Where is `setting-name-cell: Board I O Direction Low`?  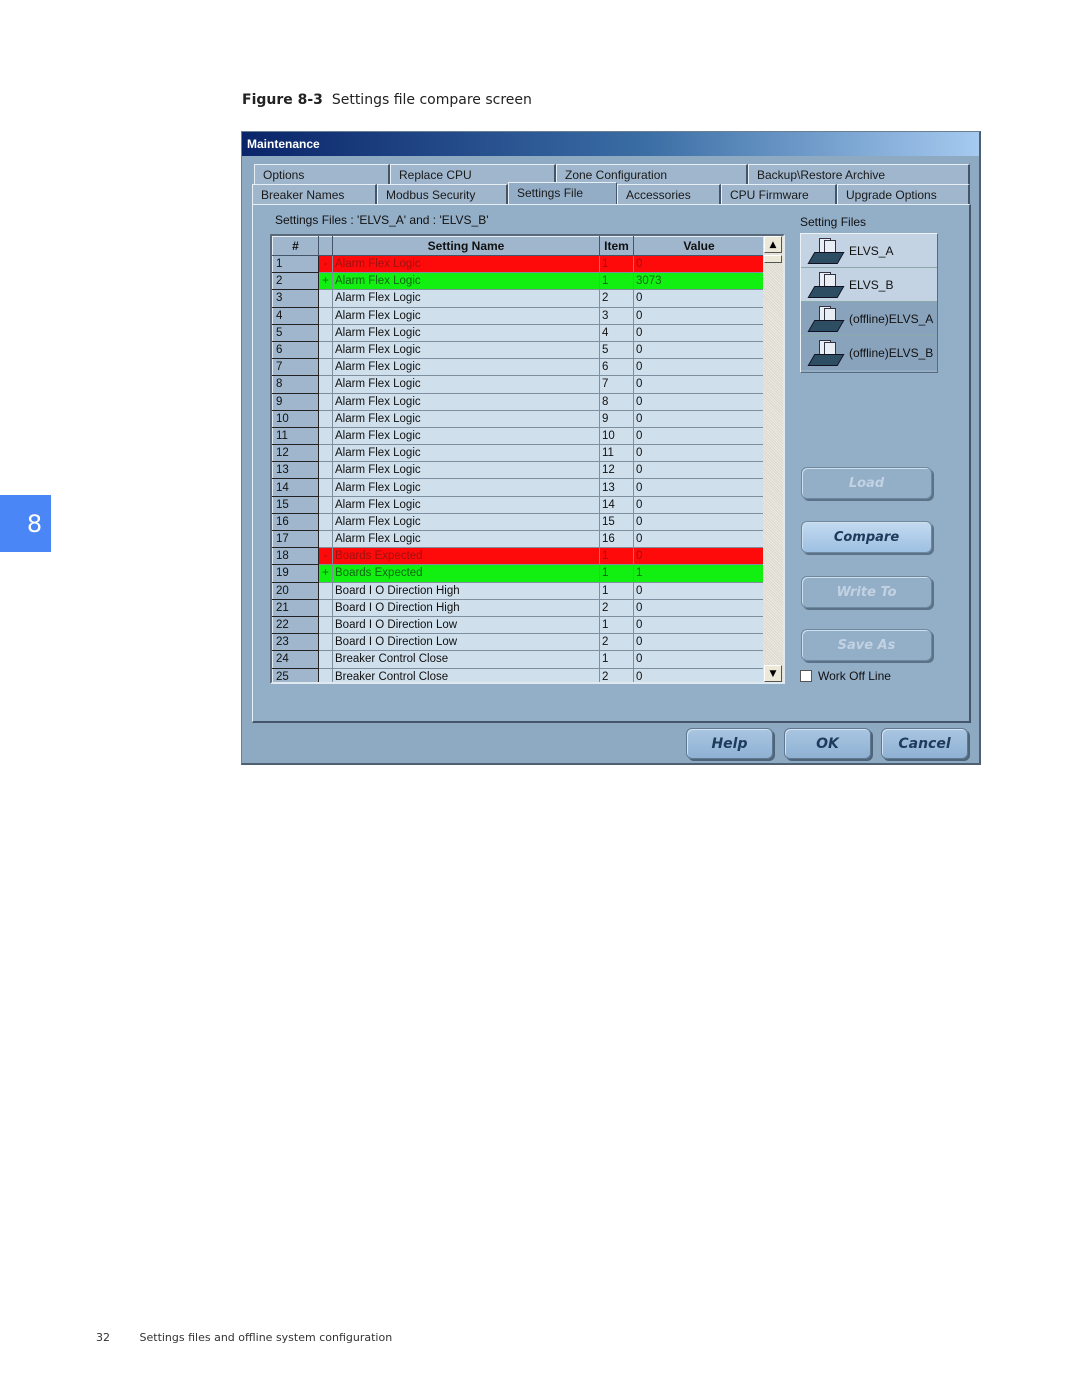
setting-name-cell: Board I O Direction Low is located at coordinates (466, 642).